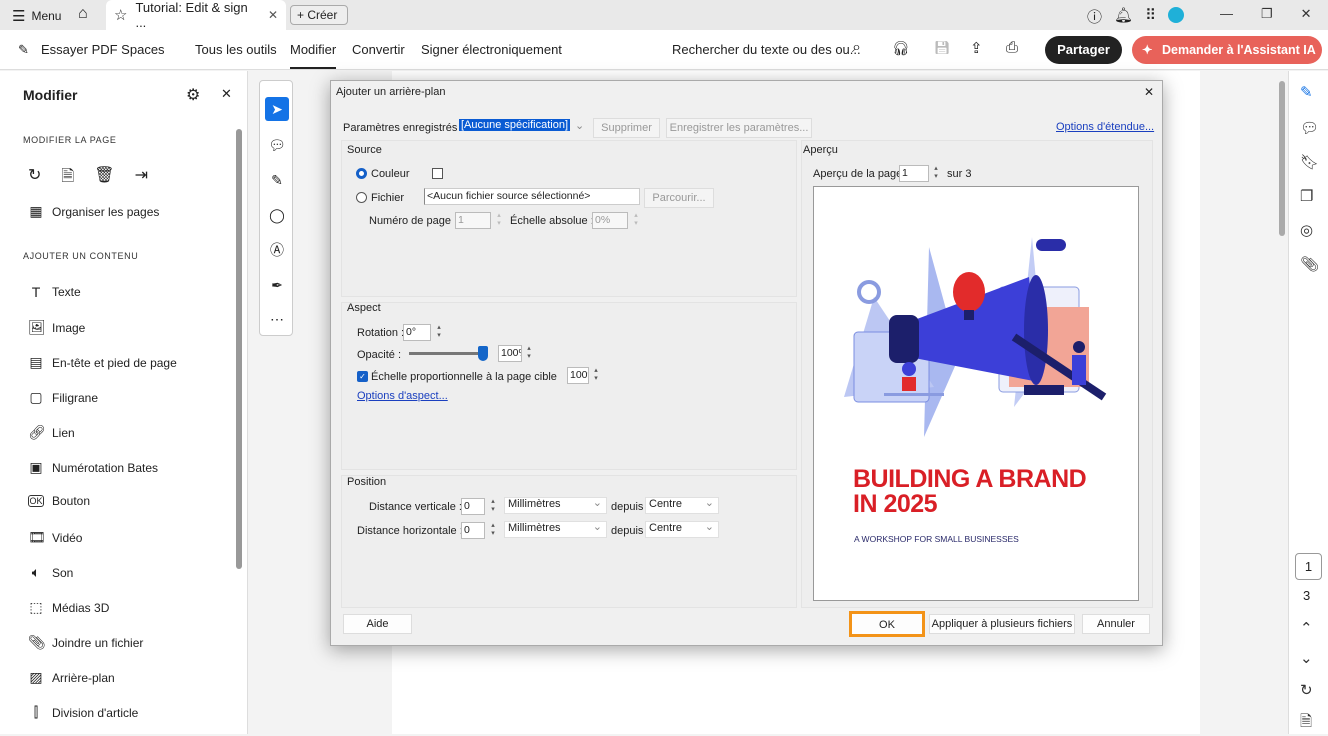 This screenshot has height=736, width=1328. Describe the element at coordinates (1309, 264) in the screenshot. I see `attachments-icon: 📎︎` at that location.